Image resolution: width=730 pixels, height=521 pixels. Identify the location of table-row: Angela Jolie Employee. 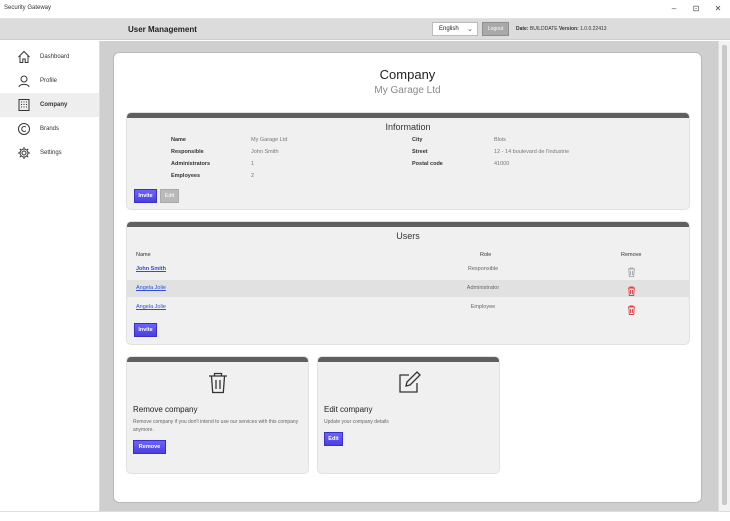
(408, 307).